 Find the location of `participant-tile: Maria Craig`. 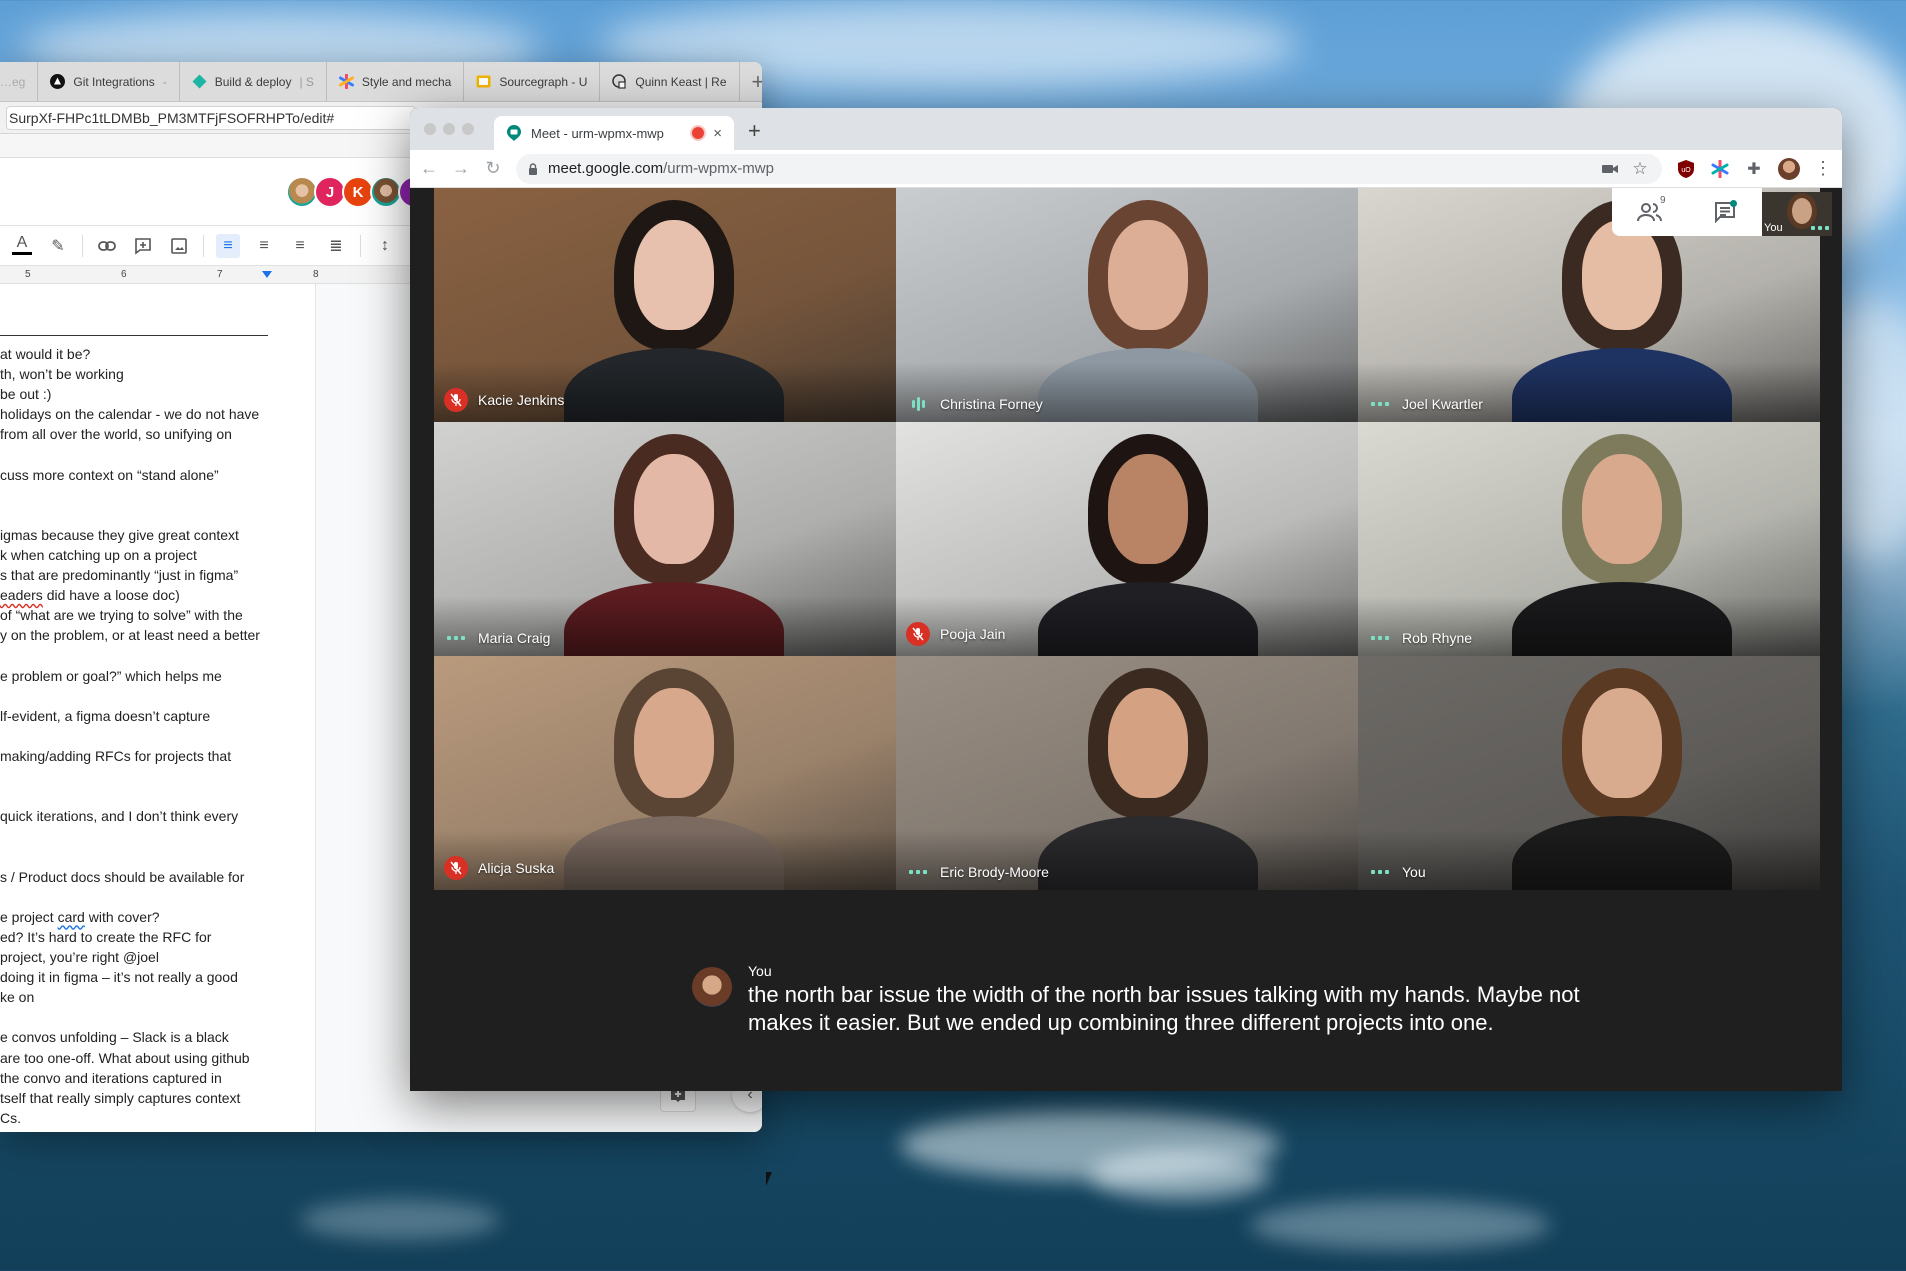

participant-tile: Maria Craig is located at coordinates (665, 539).